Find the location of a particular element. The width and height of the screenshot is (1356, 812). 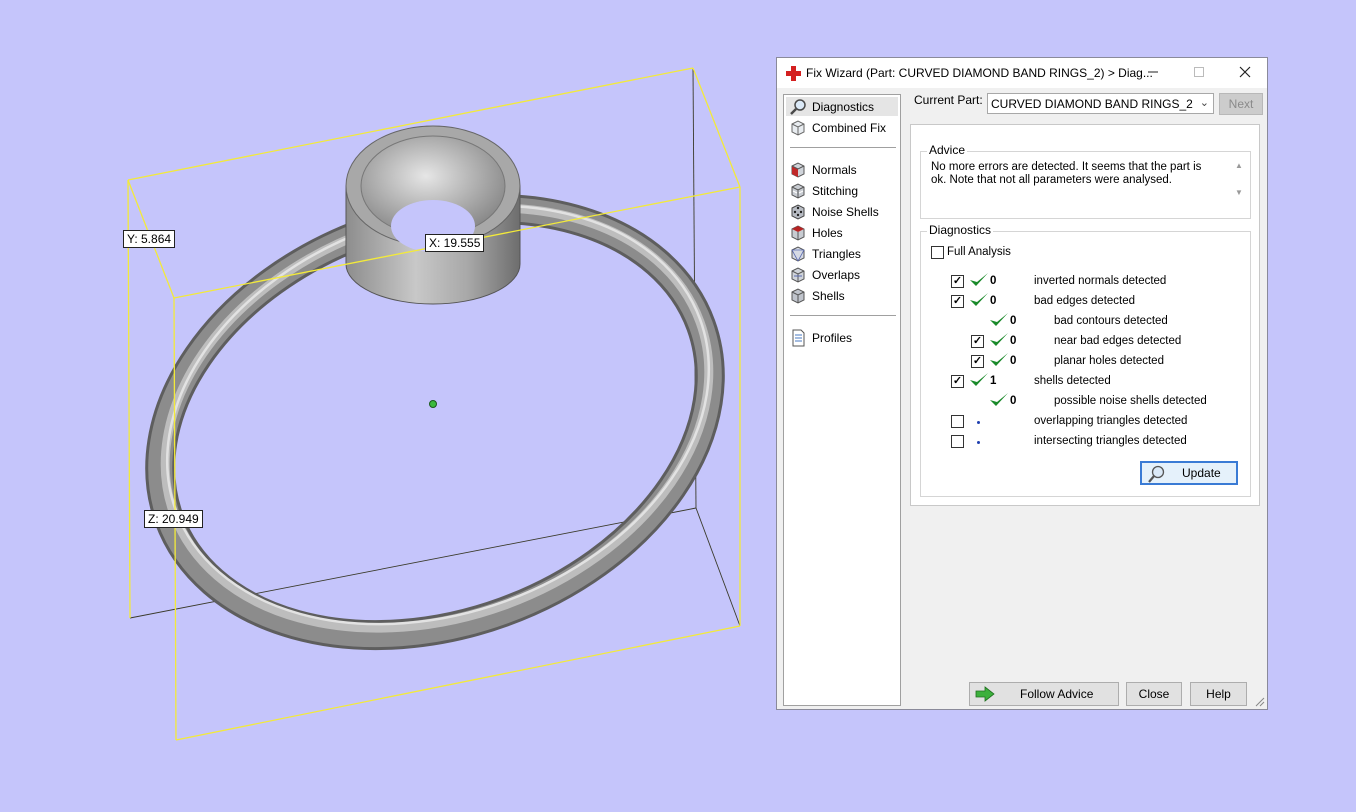

close-window-button is located at coordinates (1245, 73).